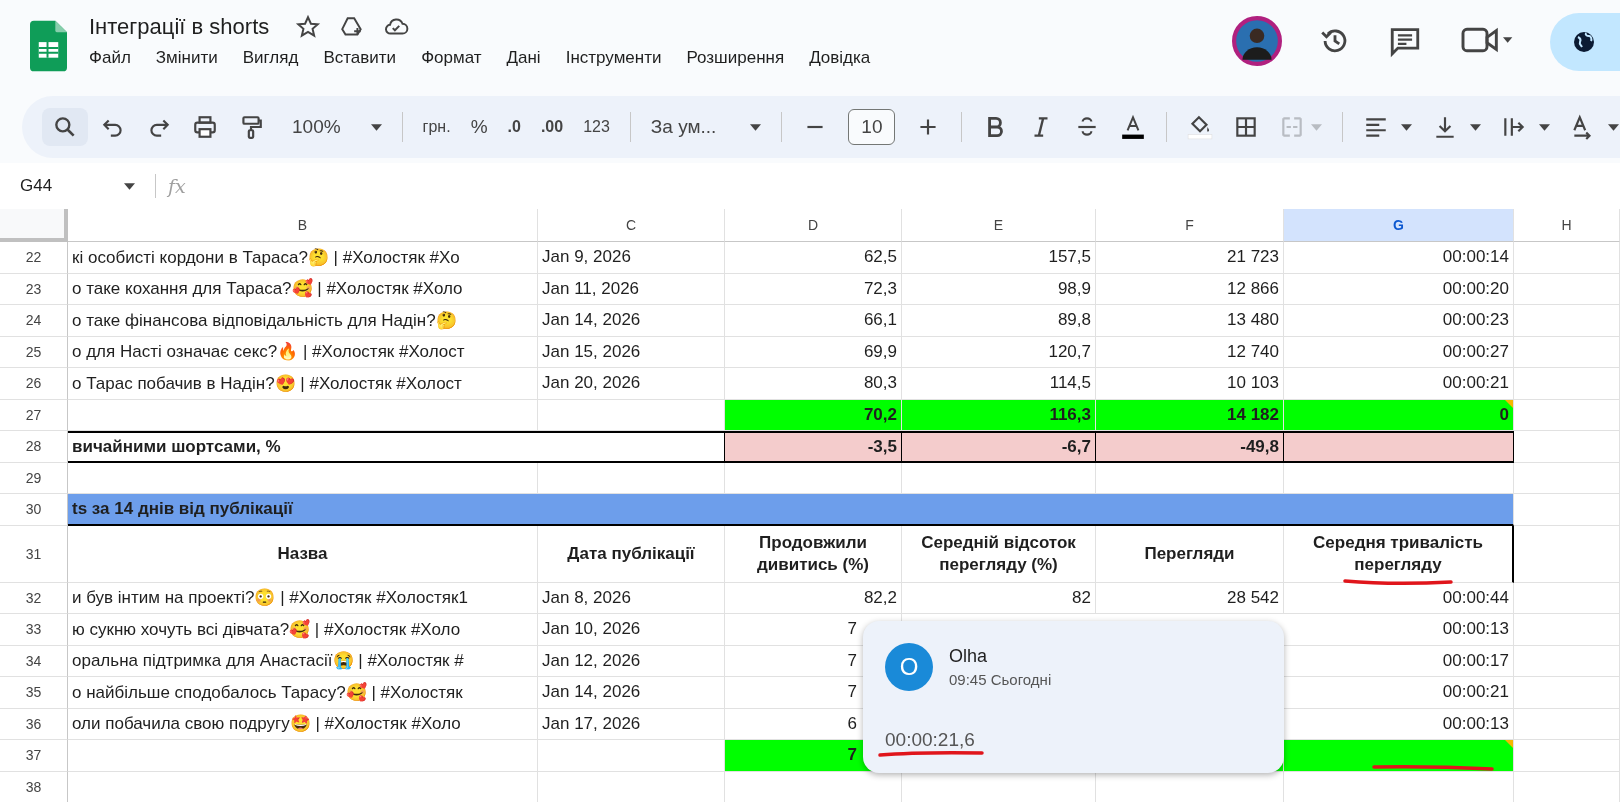 The height and width of the screenshot is (802, 1620). Describe the element at coordinates (177, 186) in the screenshot. I see `formula-label: fx` at that location.